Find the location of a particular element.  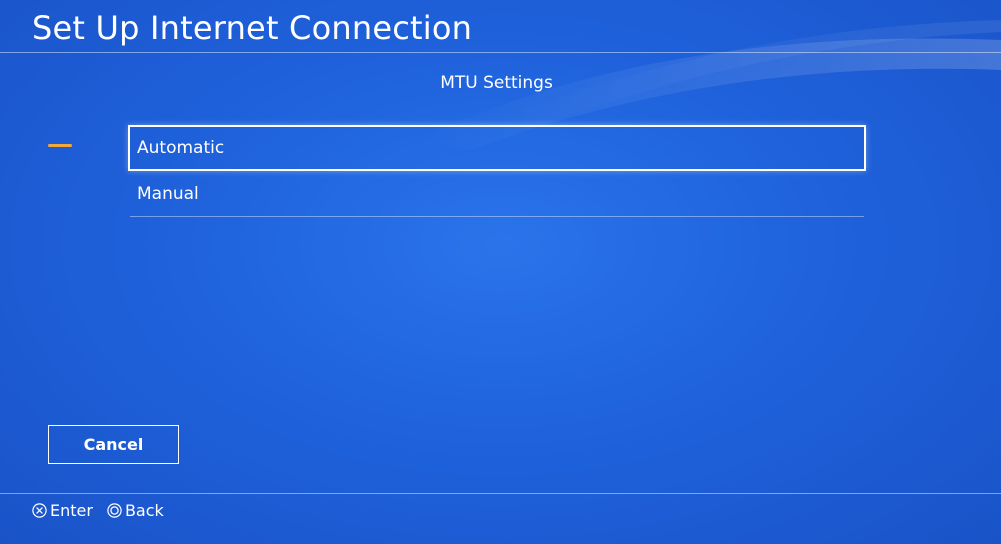

mtu-options-list: Automatic Manual is located at coordinates (497, 171).